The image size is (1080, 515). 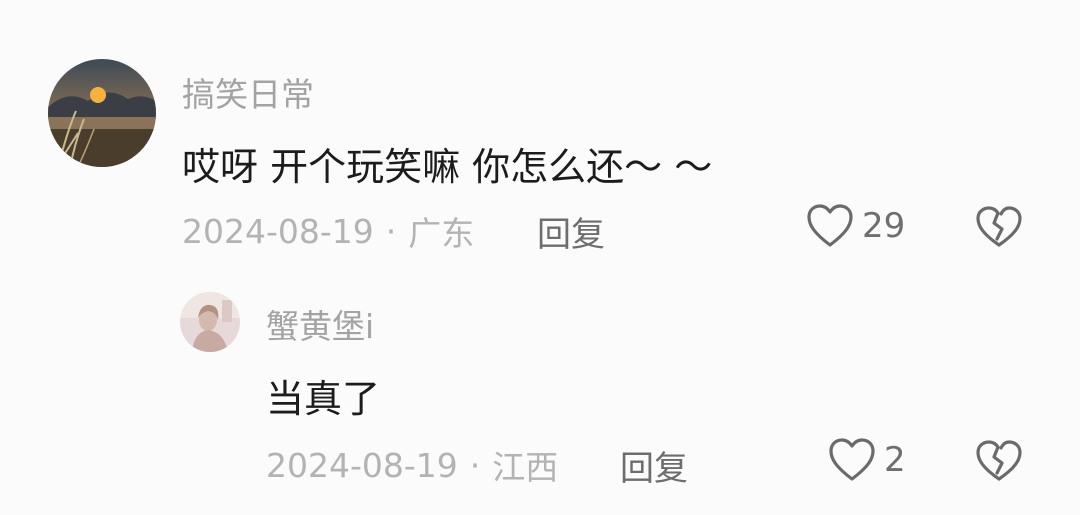 I want to click on comment-meta: 2024-08-19 · 广东, so click(x=328, y=231).